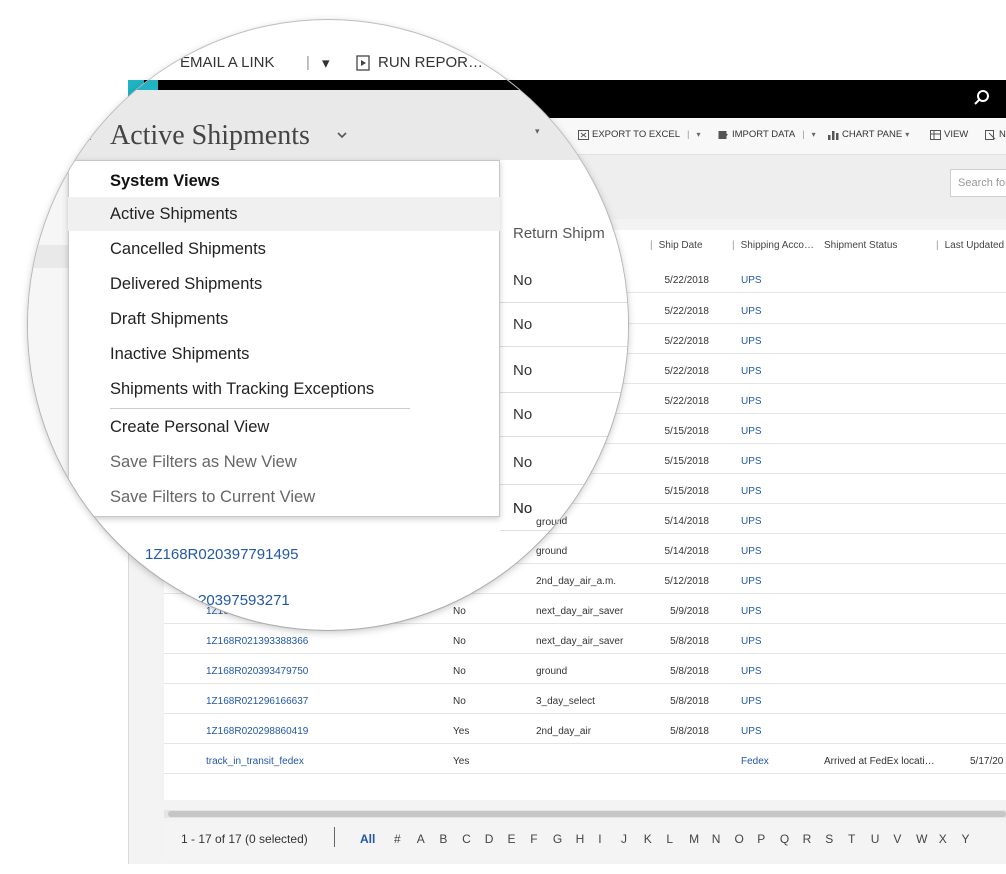  What do you see at coordinates (466, 839) in the screenshot?
I see `alphabet-filter-letter: C` at bounding box center [466, 839].